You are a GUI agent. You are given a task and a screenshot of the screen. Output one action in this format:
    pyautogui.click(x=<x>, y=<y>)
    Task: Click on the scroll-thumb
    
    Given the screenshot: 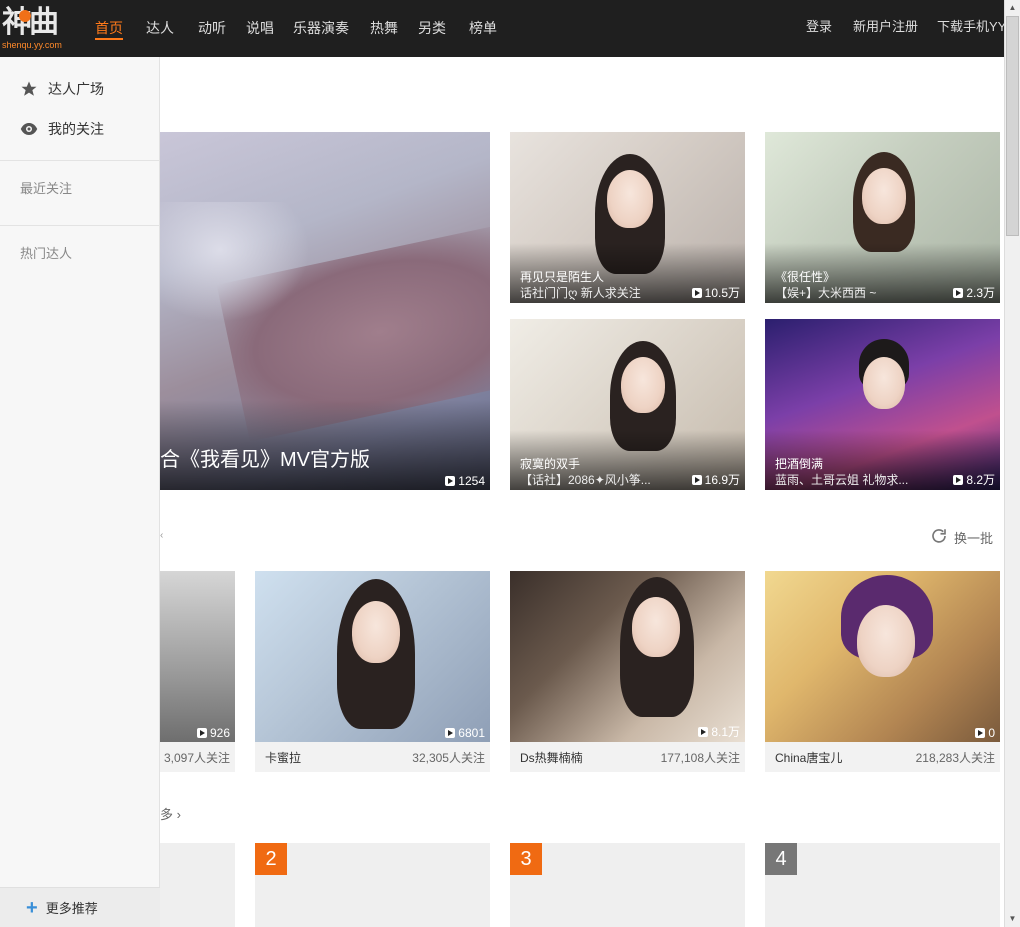 What is the action you would take?
    pyautogui.click(x=1012, y=126)
    